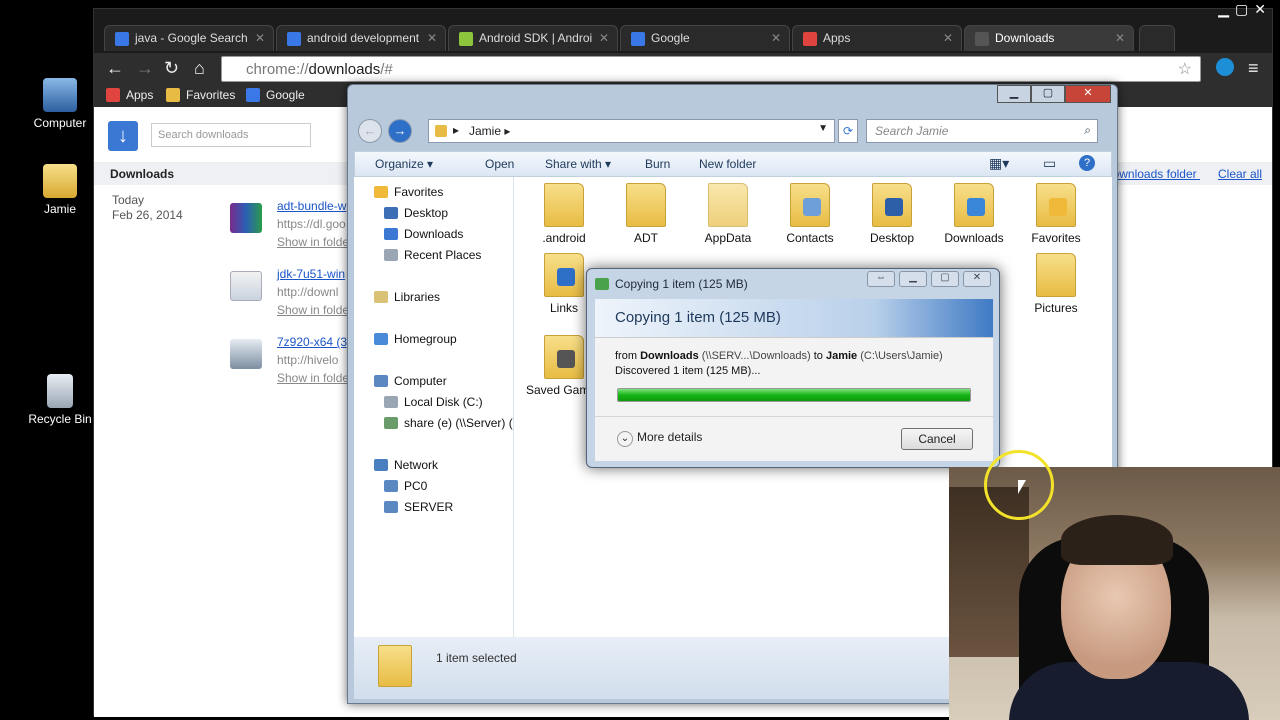 Image resolution: width=1280 pixels, height=720 pixels. I want to click on progress-fill, so click(794, 395).